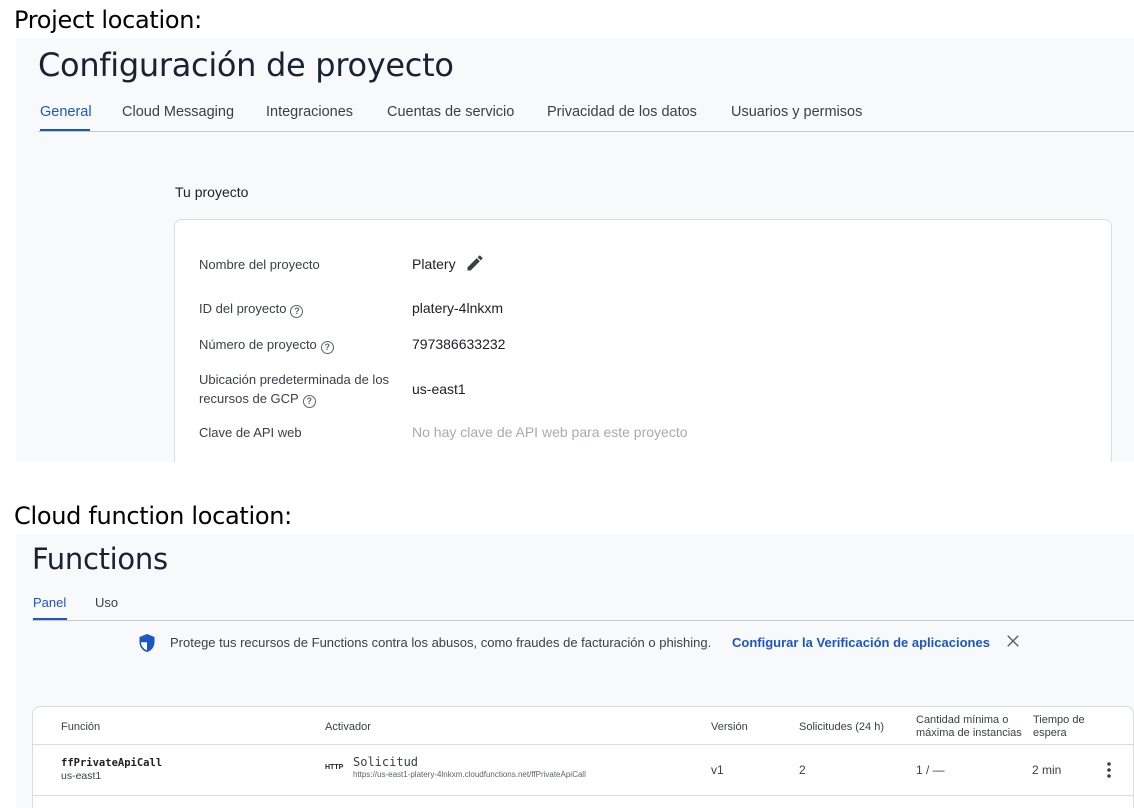  What do you see at coordinates (450, 112) in the screenshot?
I see `tab-cuentas-de-servicio: Cuentas de servicio` at bounding box center [450, 112].